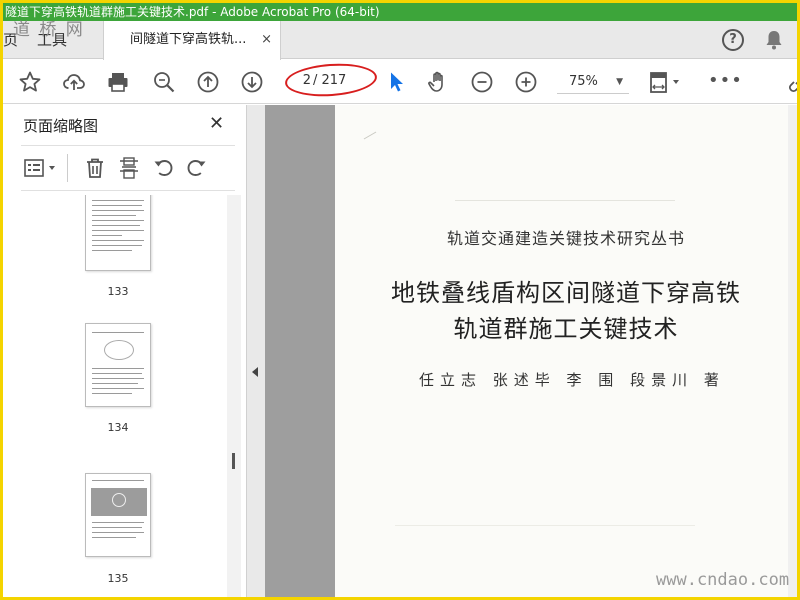 This screenshot has height=600, width=800. What do you see at coordinates (164, 82) in the screenshot?
I see `zoom-search-icon` at bounding box center [164, 82].